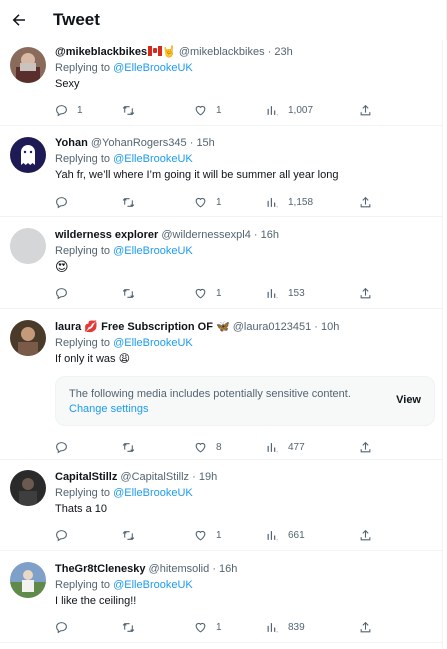 The height and width of the screenshot is (649, 447). I want to click on view-media-button: View, so click(408, 400).